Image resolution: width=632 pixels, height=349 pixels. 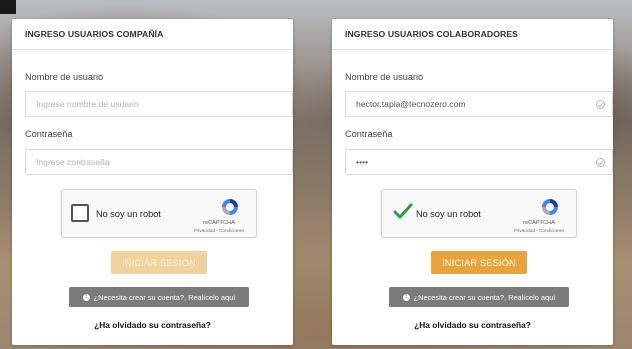 I want to click on corner-badge, so click(x=8, y=7).